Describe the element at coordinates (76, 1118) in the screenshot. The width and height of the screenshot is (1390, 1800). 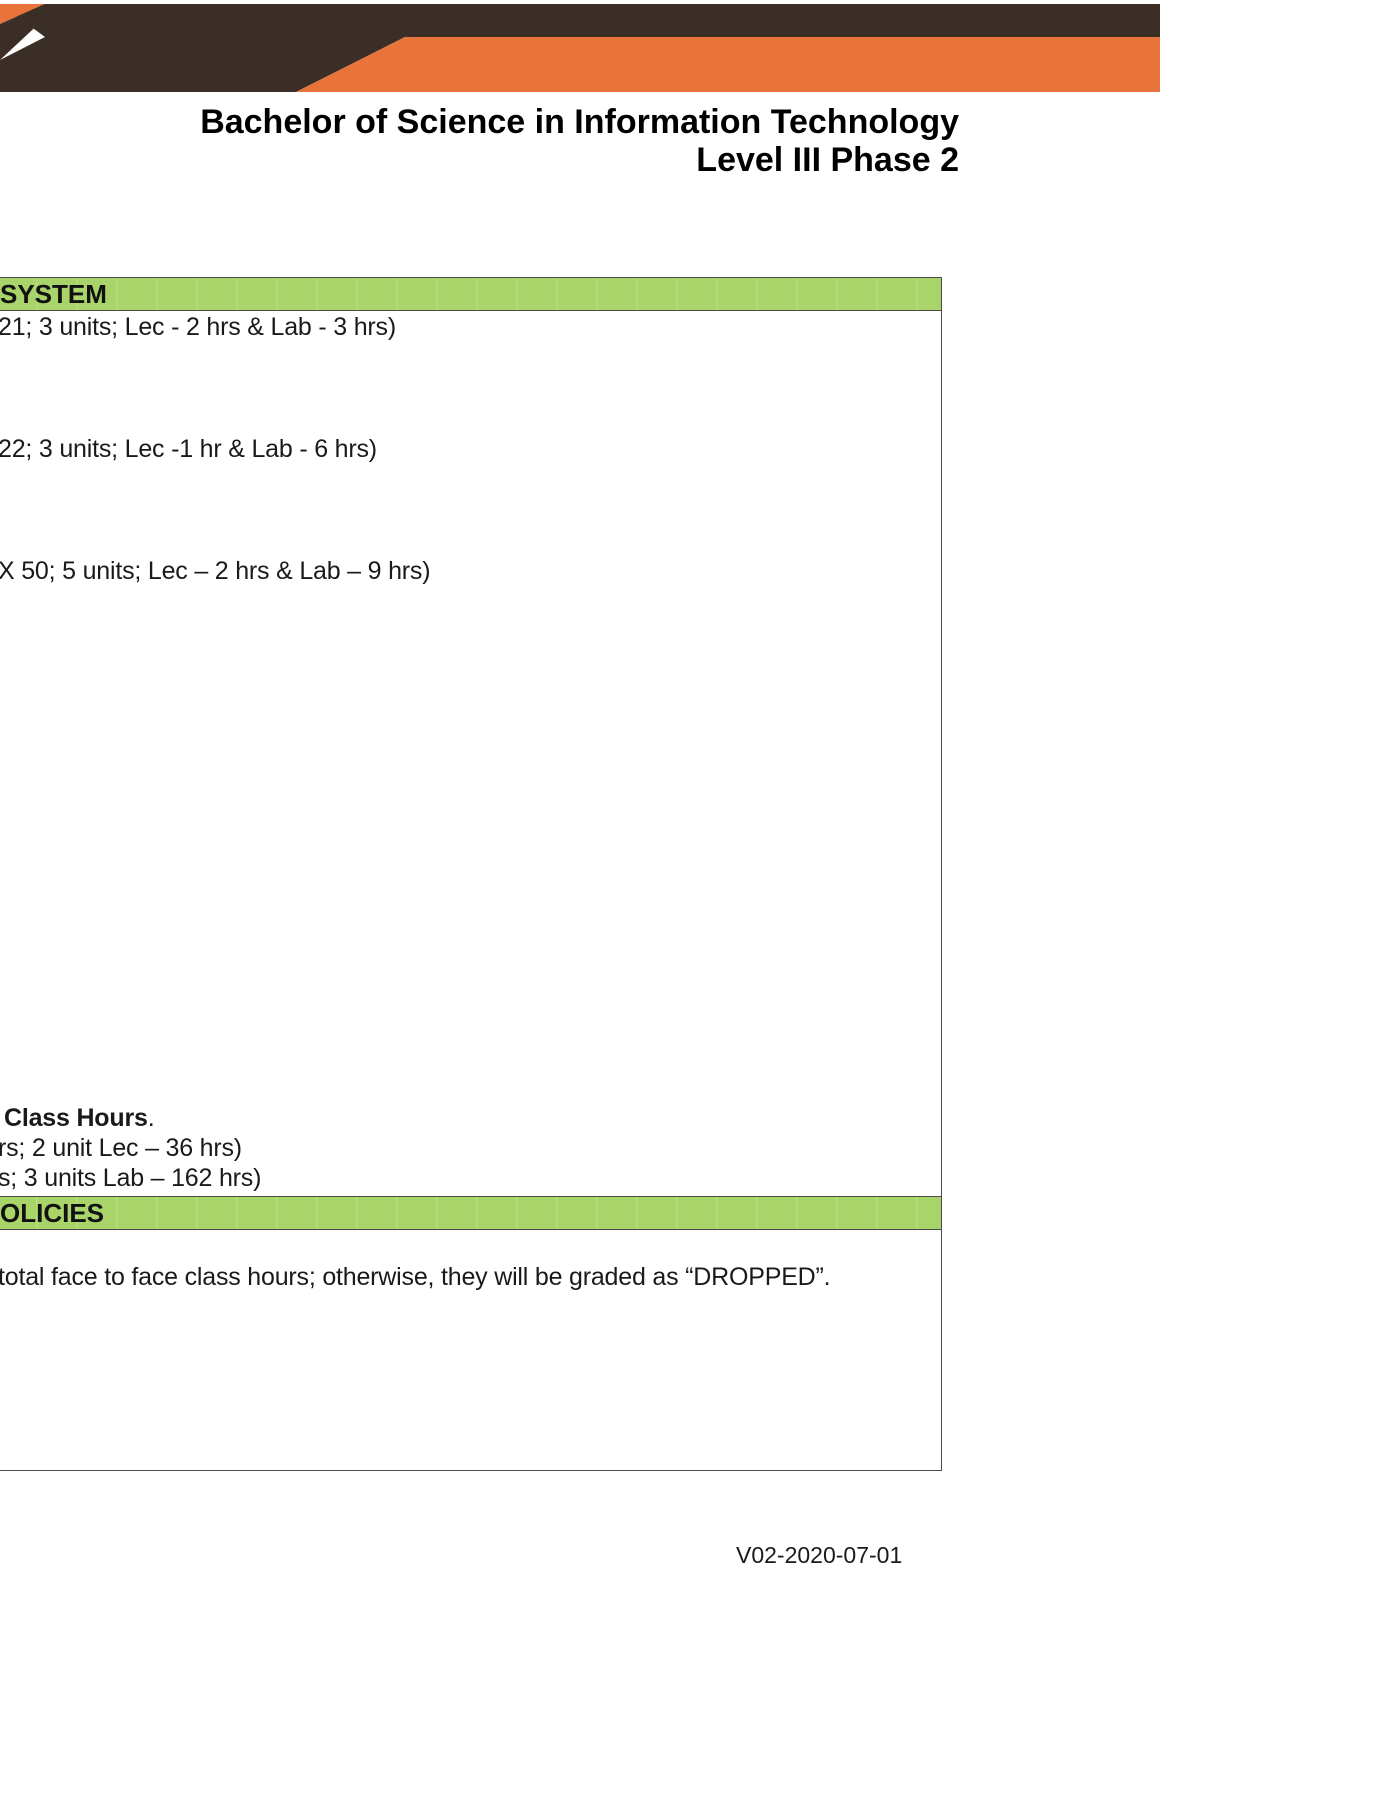
I see `class-hours-label: Class Hours` at that location.